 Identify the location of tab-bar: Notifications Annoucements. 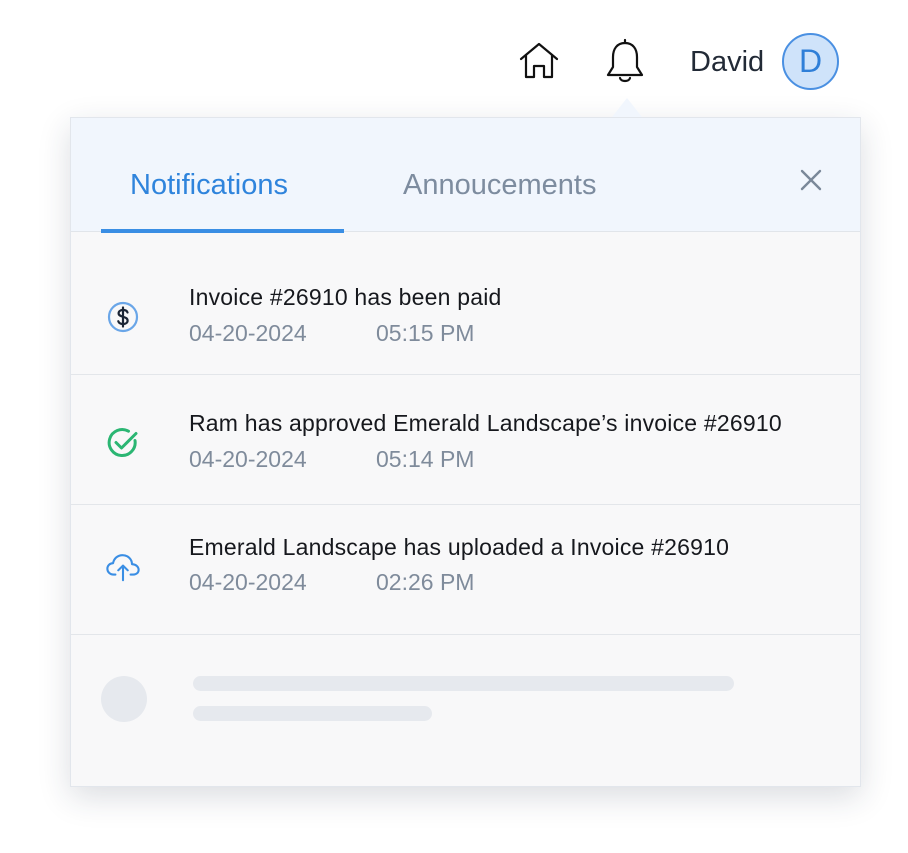
(465, 175).